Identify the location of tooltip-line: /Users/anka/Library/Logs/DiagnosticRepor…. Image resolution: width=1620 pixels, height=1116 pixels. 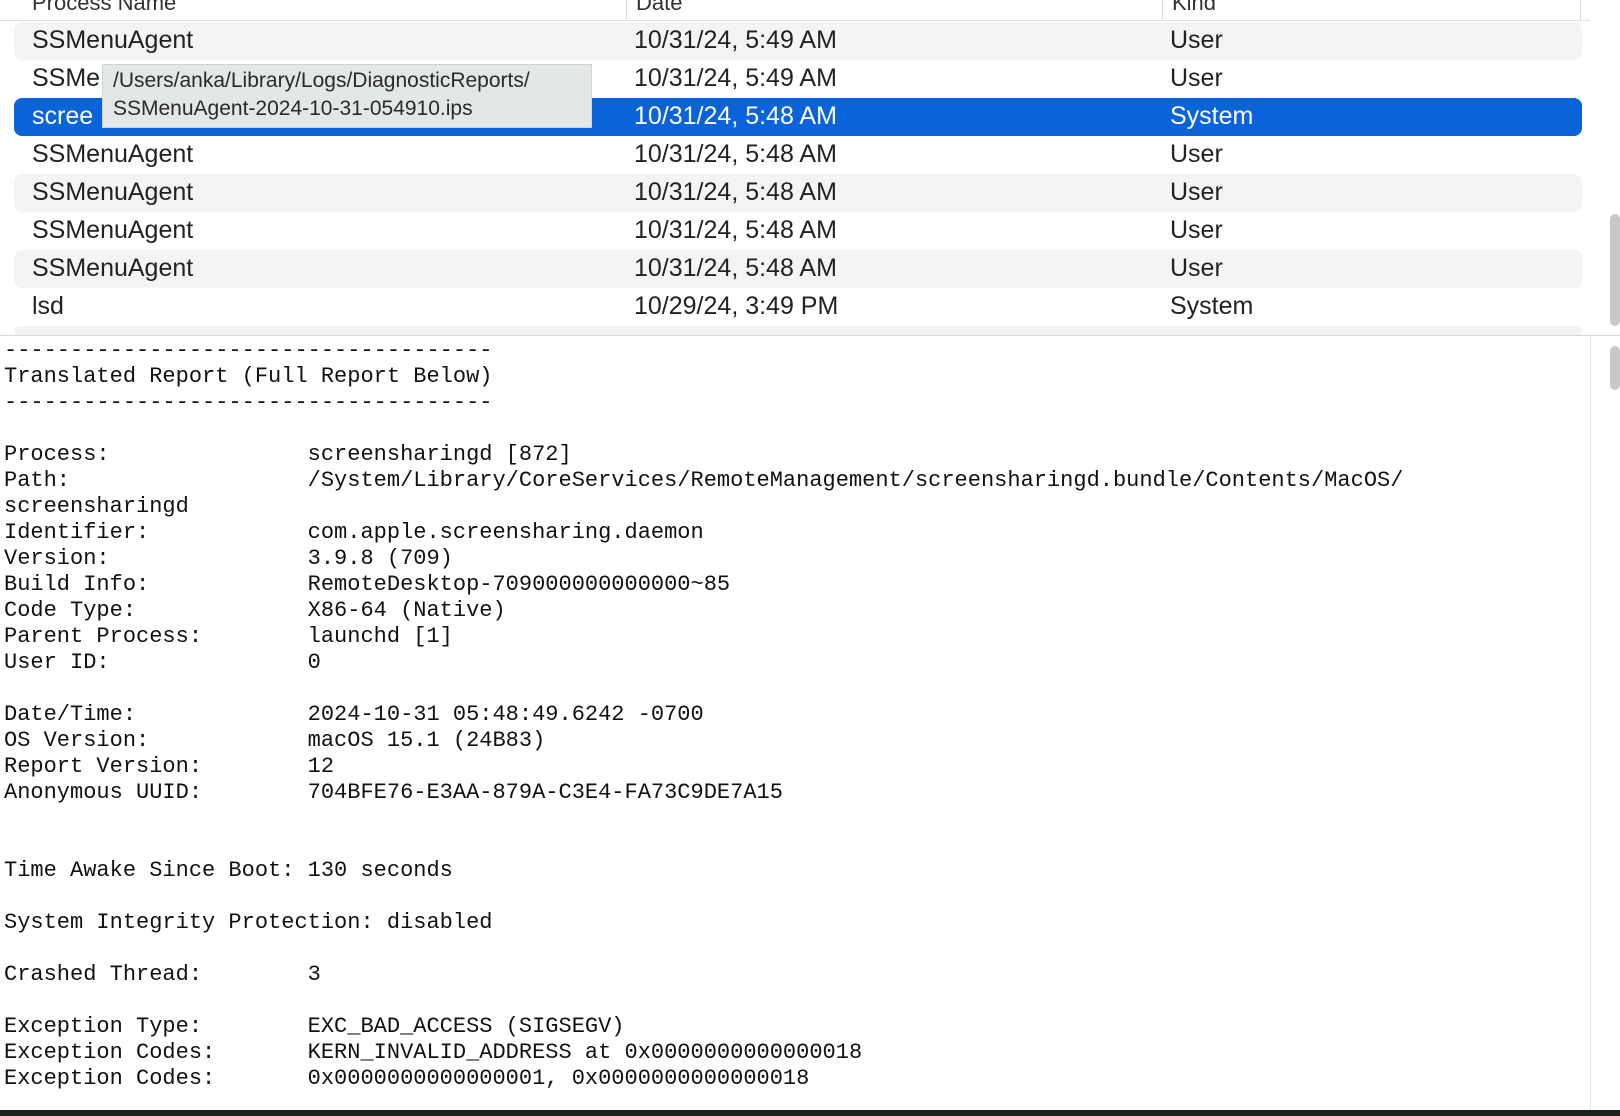
(321, 80).